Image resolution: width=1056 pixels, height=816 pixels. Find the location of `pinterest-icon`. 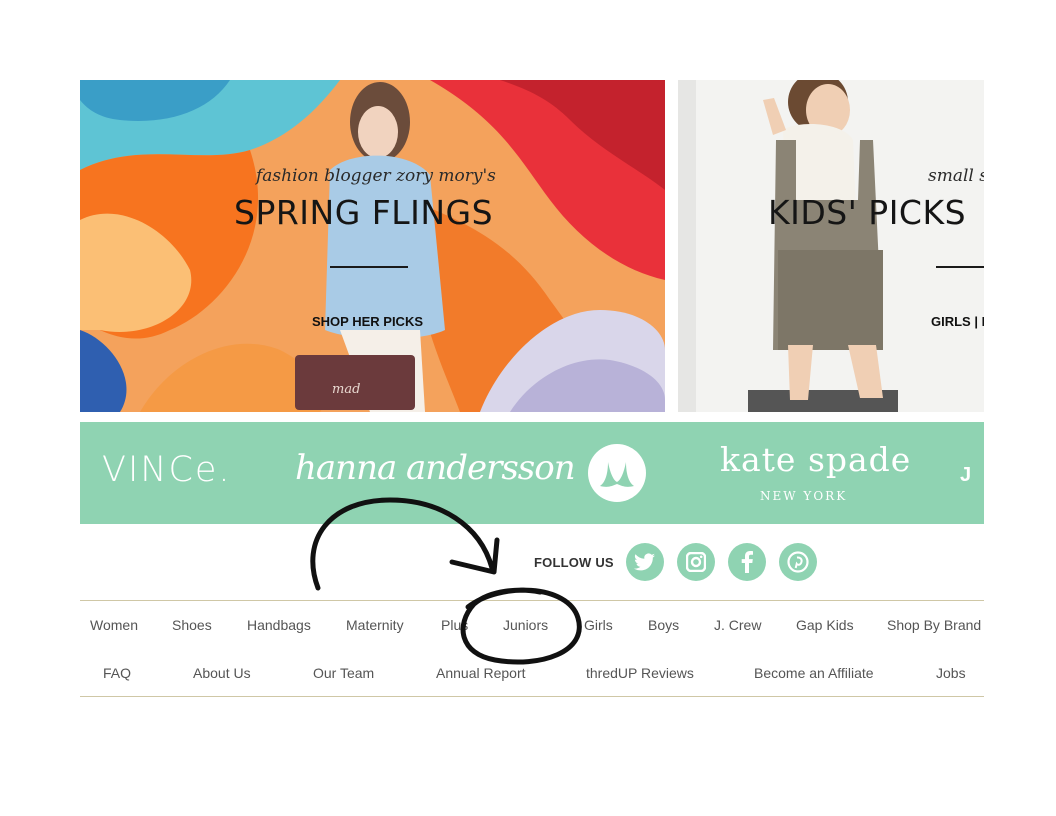

pinterest-icon is located at coordinates (797, 562).